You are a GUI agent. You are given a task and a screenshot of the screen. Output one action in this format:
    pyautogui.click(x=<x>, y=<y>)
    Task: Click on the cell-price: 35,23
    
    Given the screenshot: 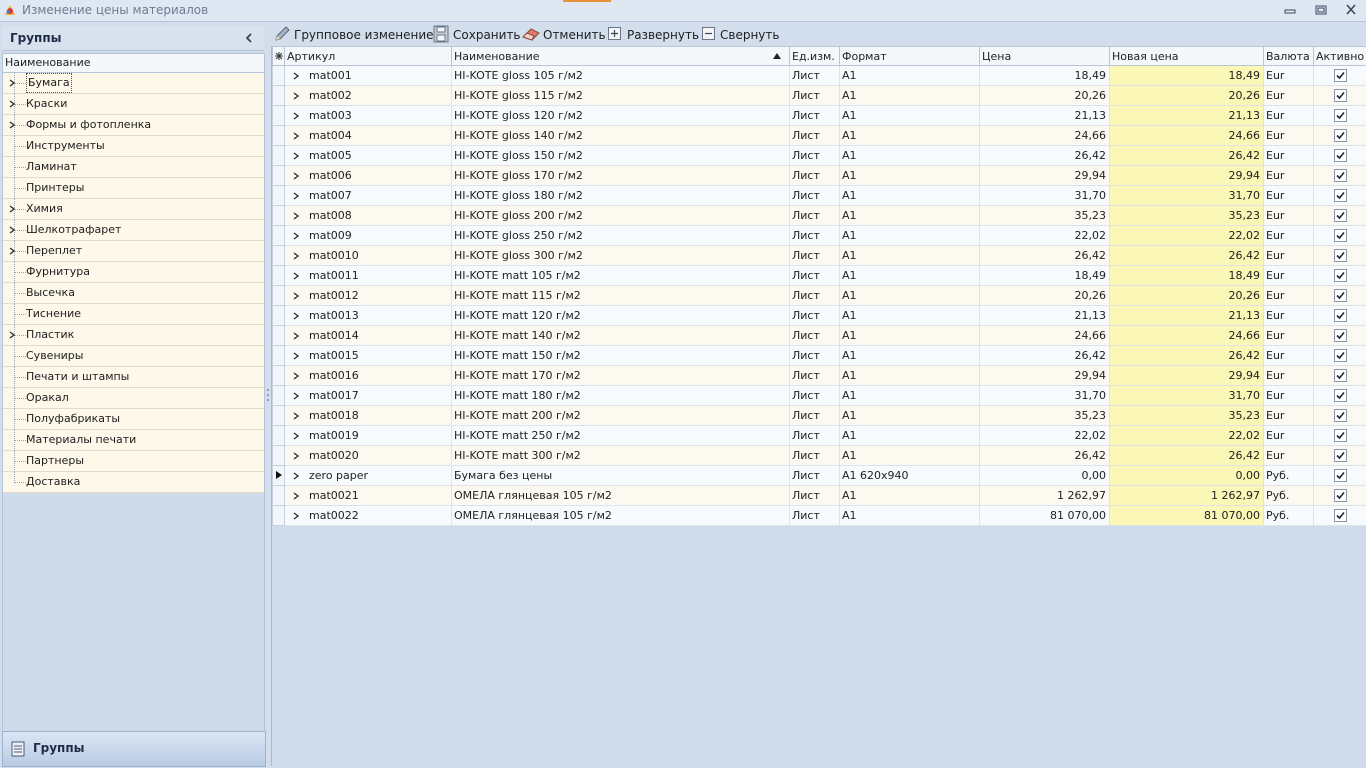 What is the action you would take?
    pyautogui.click(x=1044, y=415)
    